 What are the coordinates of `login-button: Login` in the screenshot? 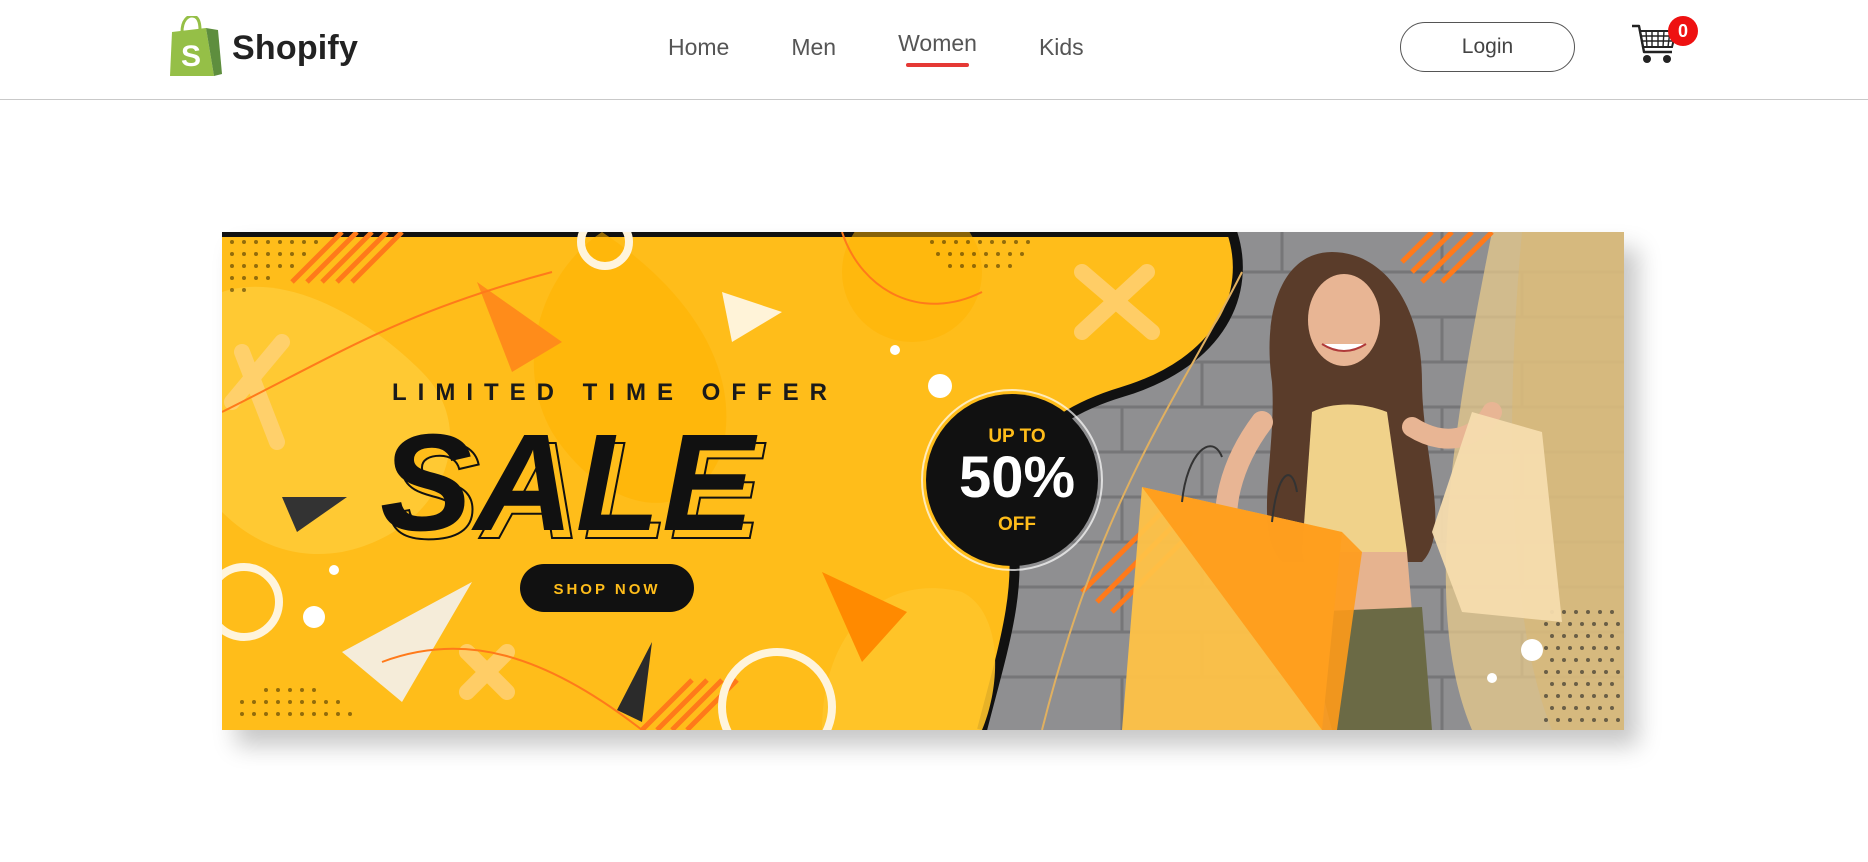 It's located at (1487, 47).